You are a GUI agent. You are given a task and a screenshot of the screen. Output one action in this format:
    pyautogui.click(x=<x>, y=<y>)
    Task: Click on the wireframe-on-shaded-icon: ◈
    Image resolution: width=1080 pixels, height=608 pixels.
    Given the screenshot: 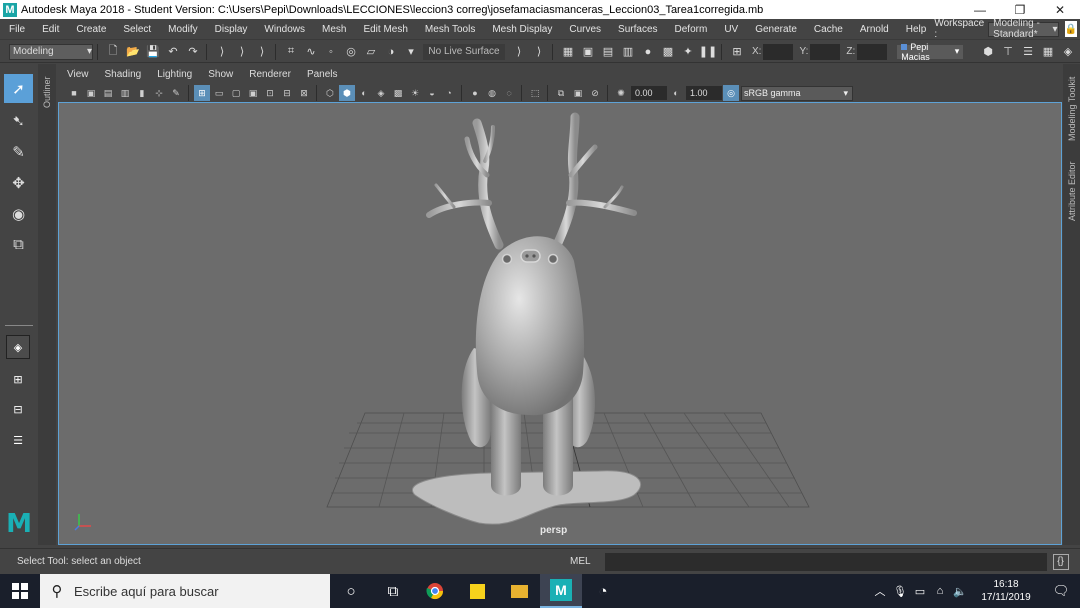 What is the action you would take?
    pyautogui.click(x=381, y=93)
    